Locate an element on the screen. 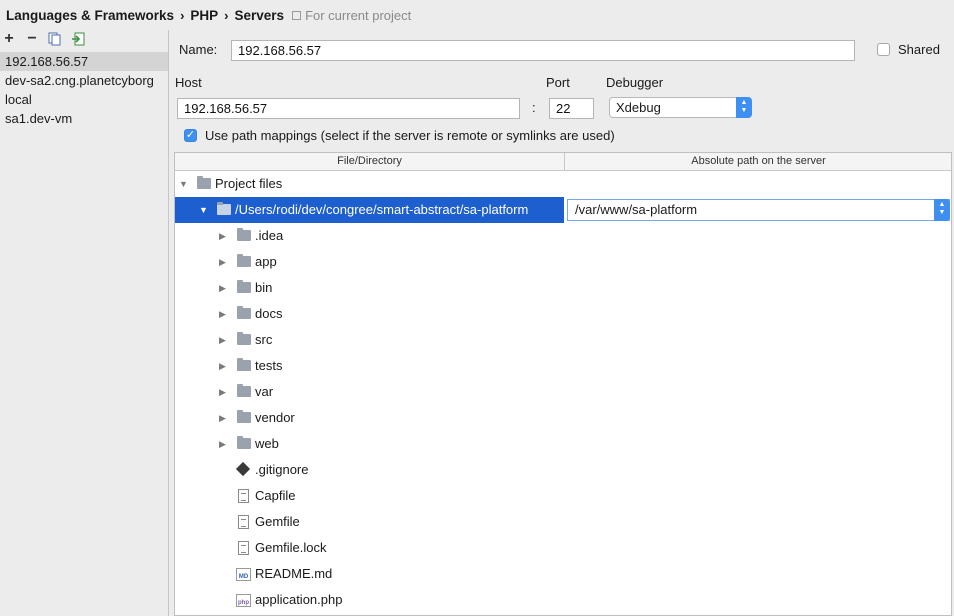  tree-row-label: var is located at coordinates (264, 391).